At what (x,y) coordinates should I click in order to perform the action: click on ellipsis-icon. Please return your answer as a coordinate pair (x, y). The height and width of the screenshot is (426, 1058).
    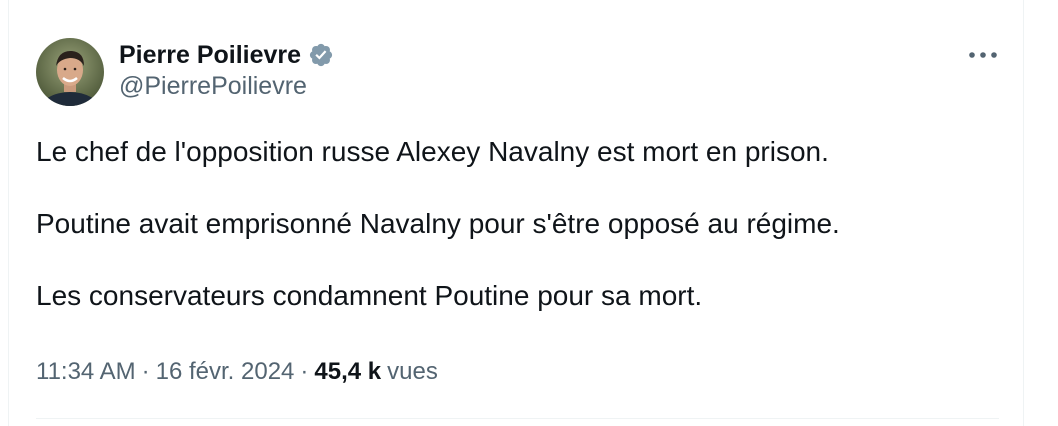
    Looking at the image, I should click on (983, 55).